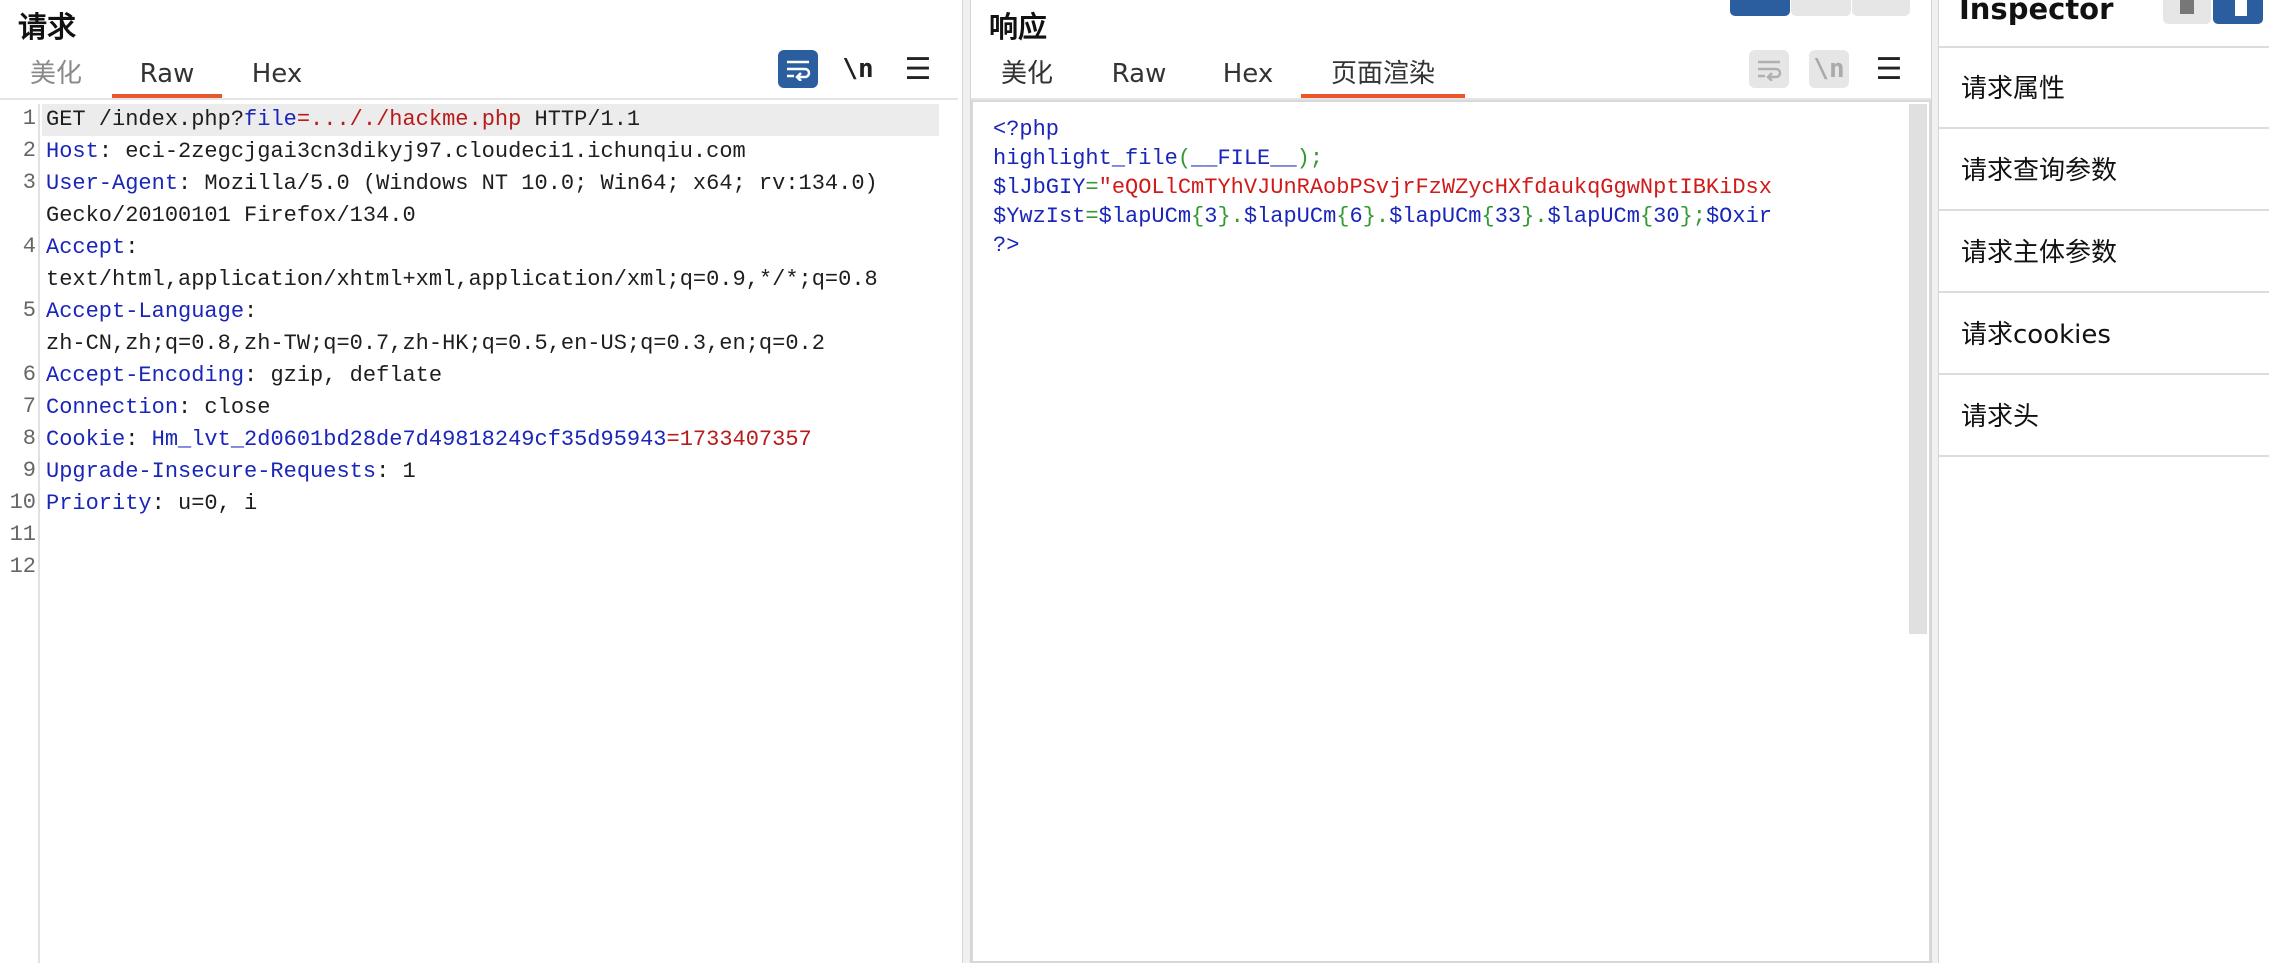 Image resolution: width=2269 pixels, height=963 pixels. I want to click on response-word-wrap-button, so click(1769, 69).